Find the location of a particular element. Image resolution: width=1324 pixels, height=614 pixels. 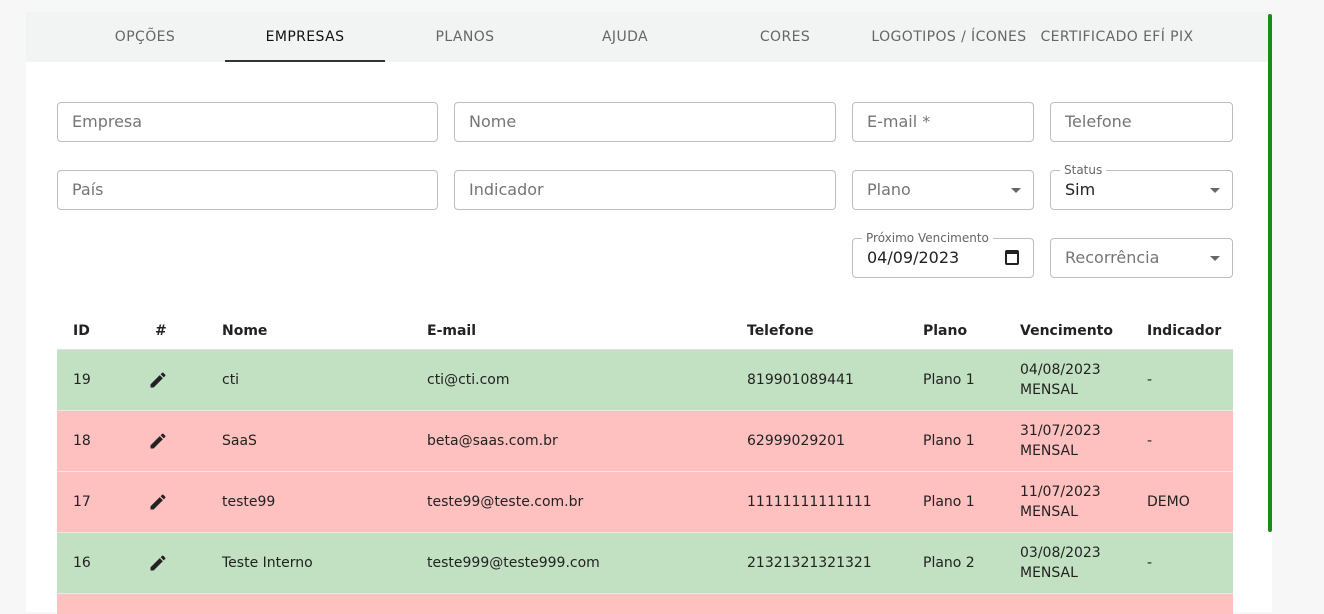

recorrencia-select: Recorrência is located at coordinates (1141, 258).